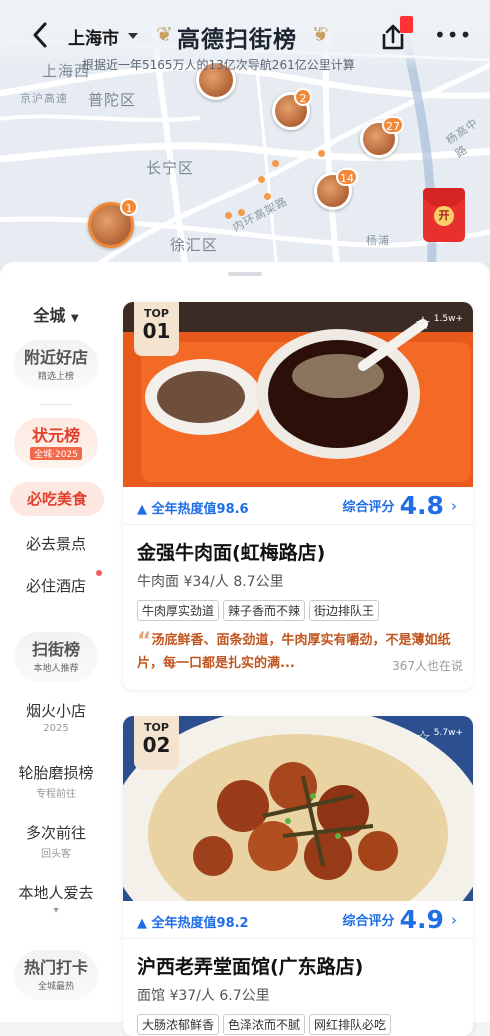 The width and height of the screenshot is (490, 1036). What do you see at coordinates (237, 40) in the screenshot?
I see `page-title: 高德扫街榜` at bounding box center [237, 40].